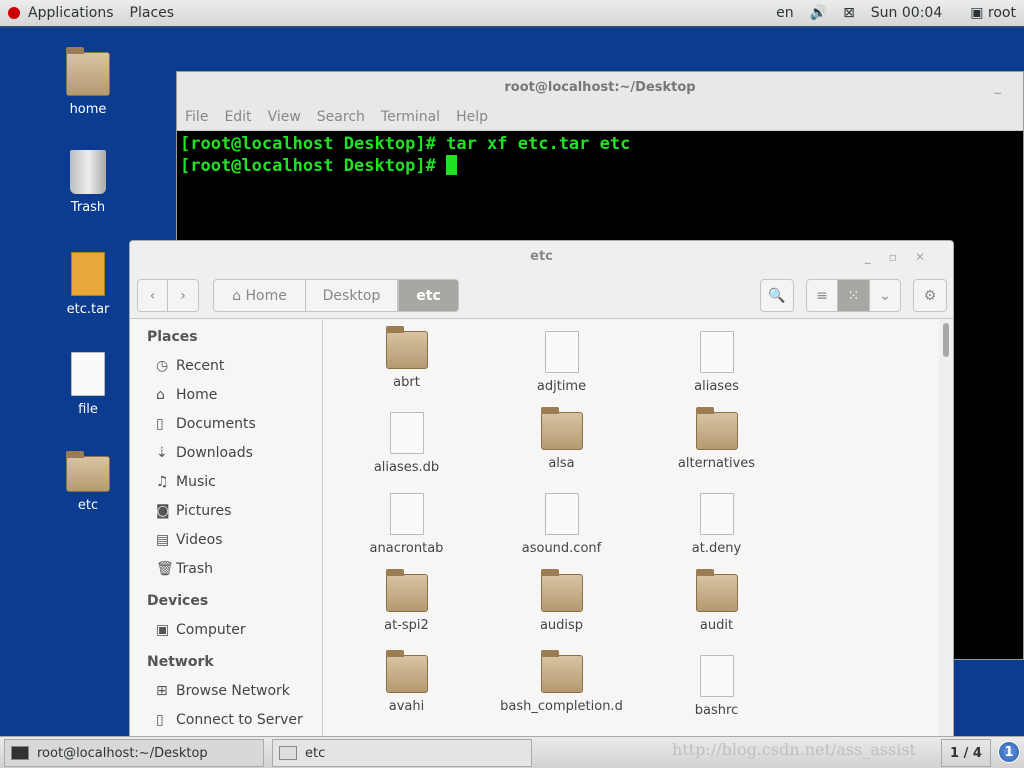 This screenshot has height=768, width=1024. I want to click on sidebar-item-trash: 🗑 Trash, so click(226, 568).